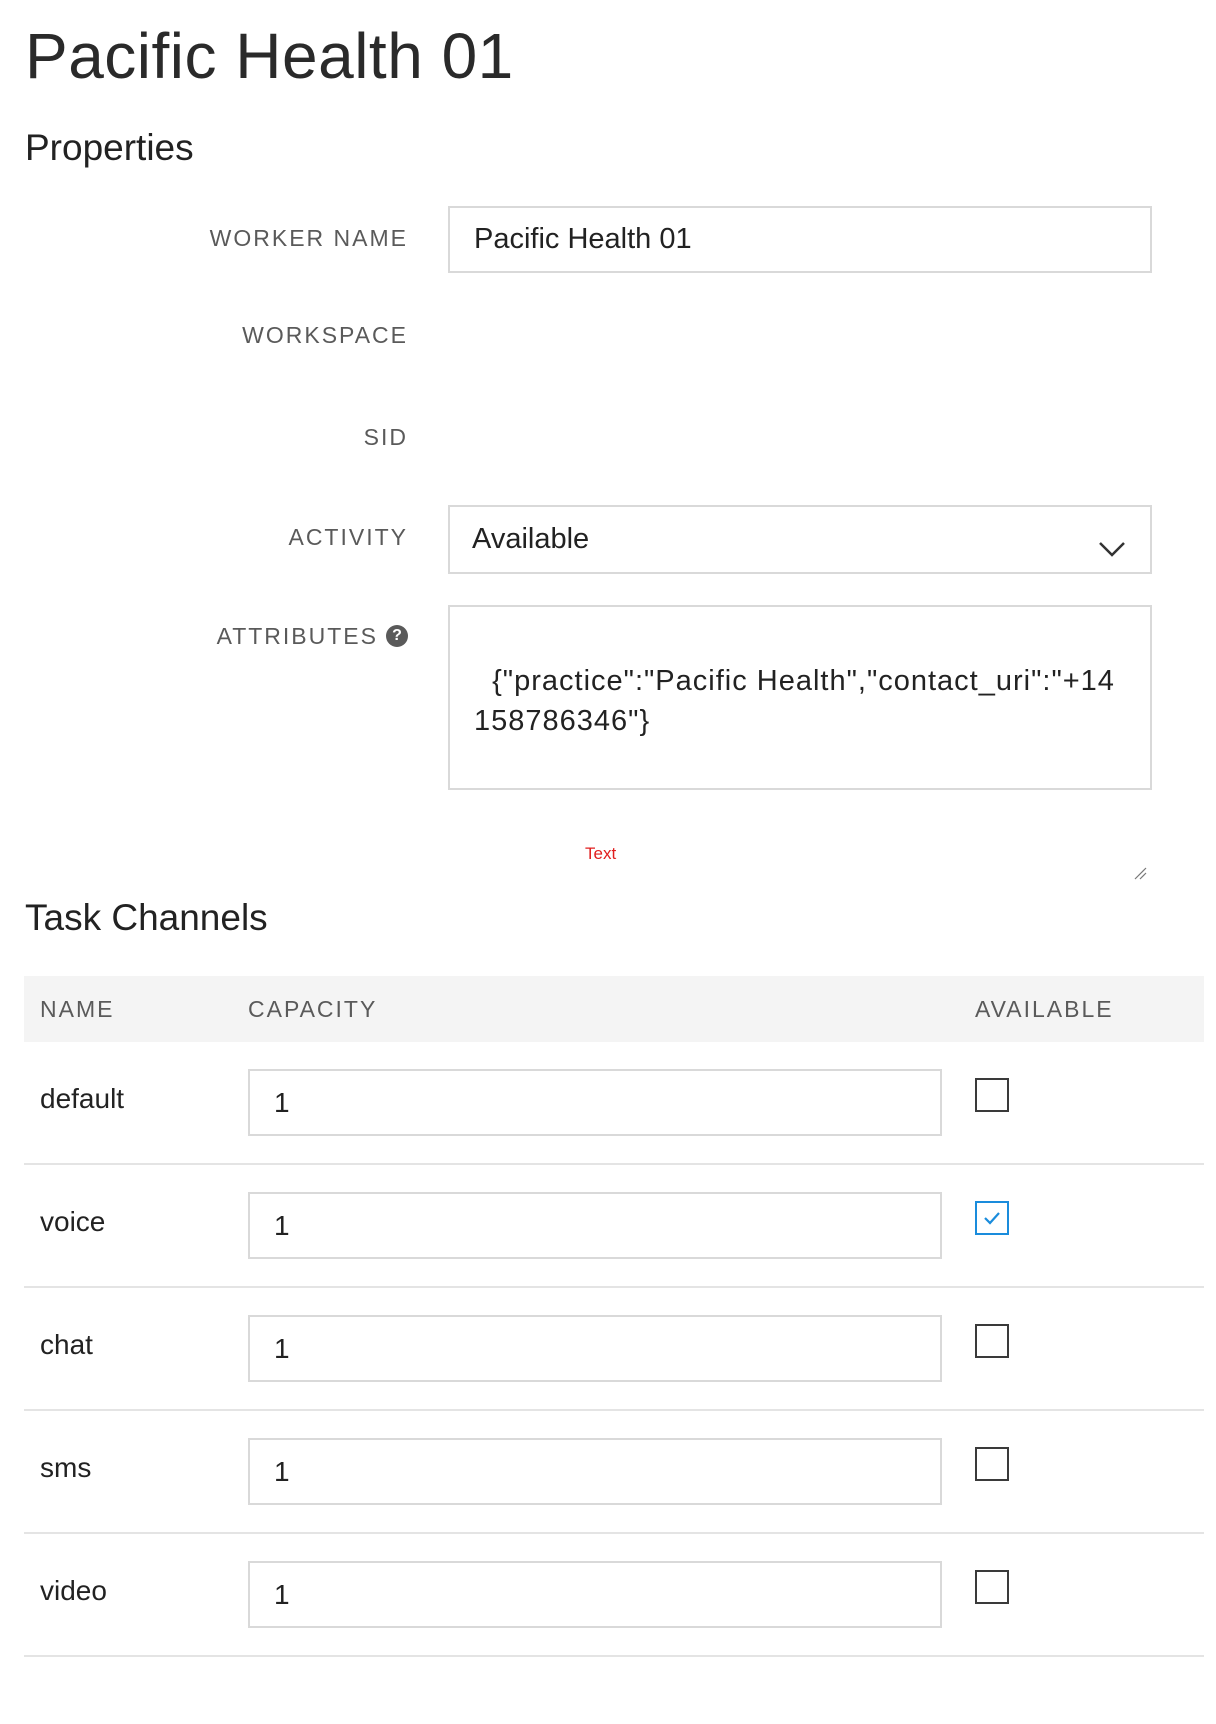  What do you see at coordinates (313, 1009) in the screenshot?
I see `column-header-capacity: CAPACITY` at bounding box center [313, 1009].